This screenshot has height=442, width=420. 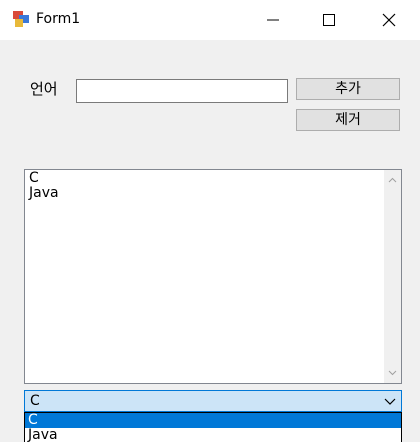 I want to click on language-label: 언어, so click(x=44, y=89).